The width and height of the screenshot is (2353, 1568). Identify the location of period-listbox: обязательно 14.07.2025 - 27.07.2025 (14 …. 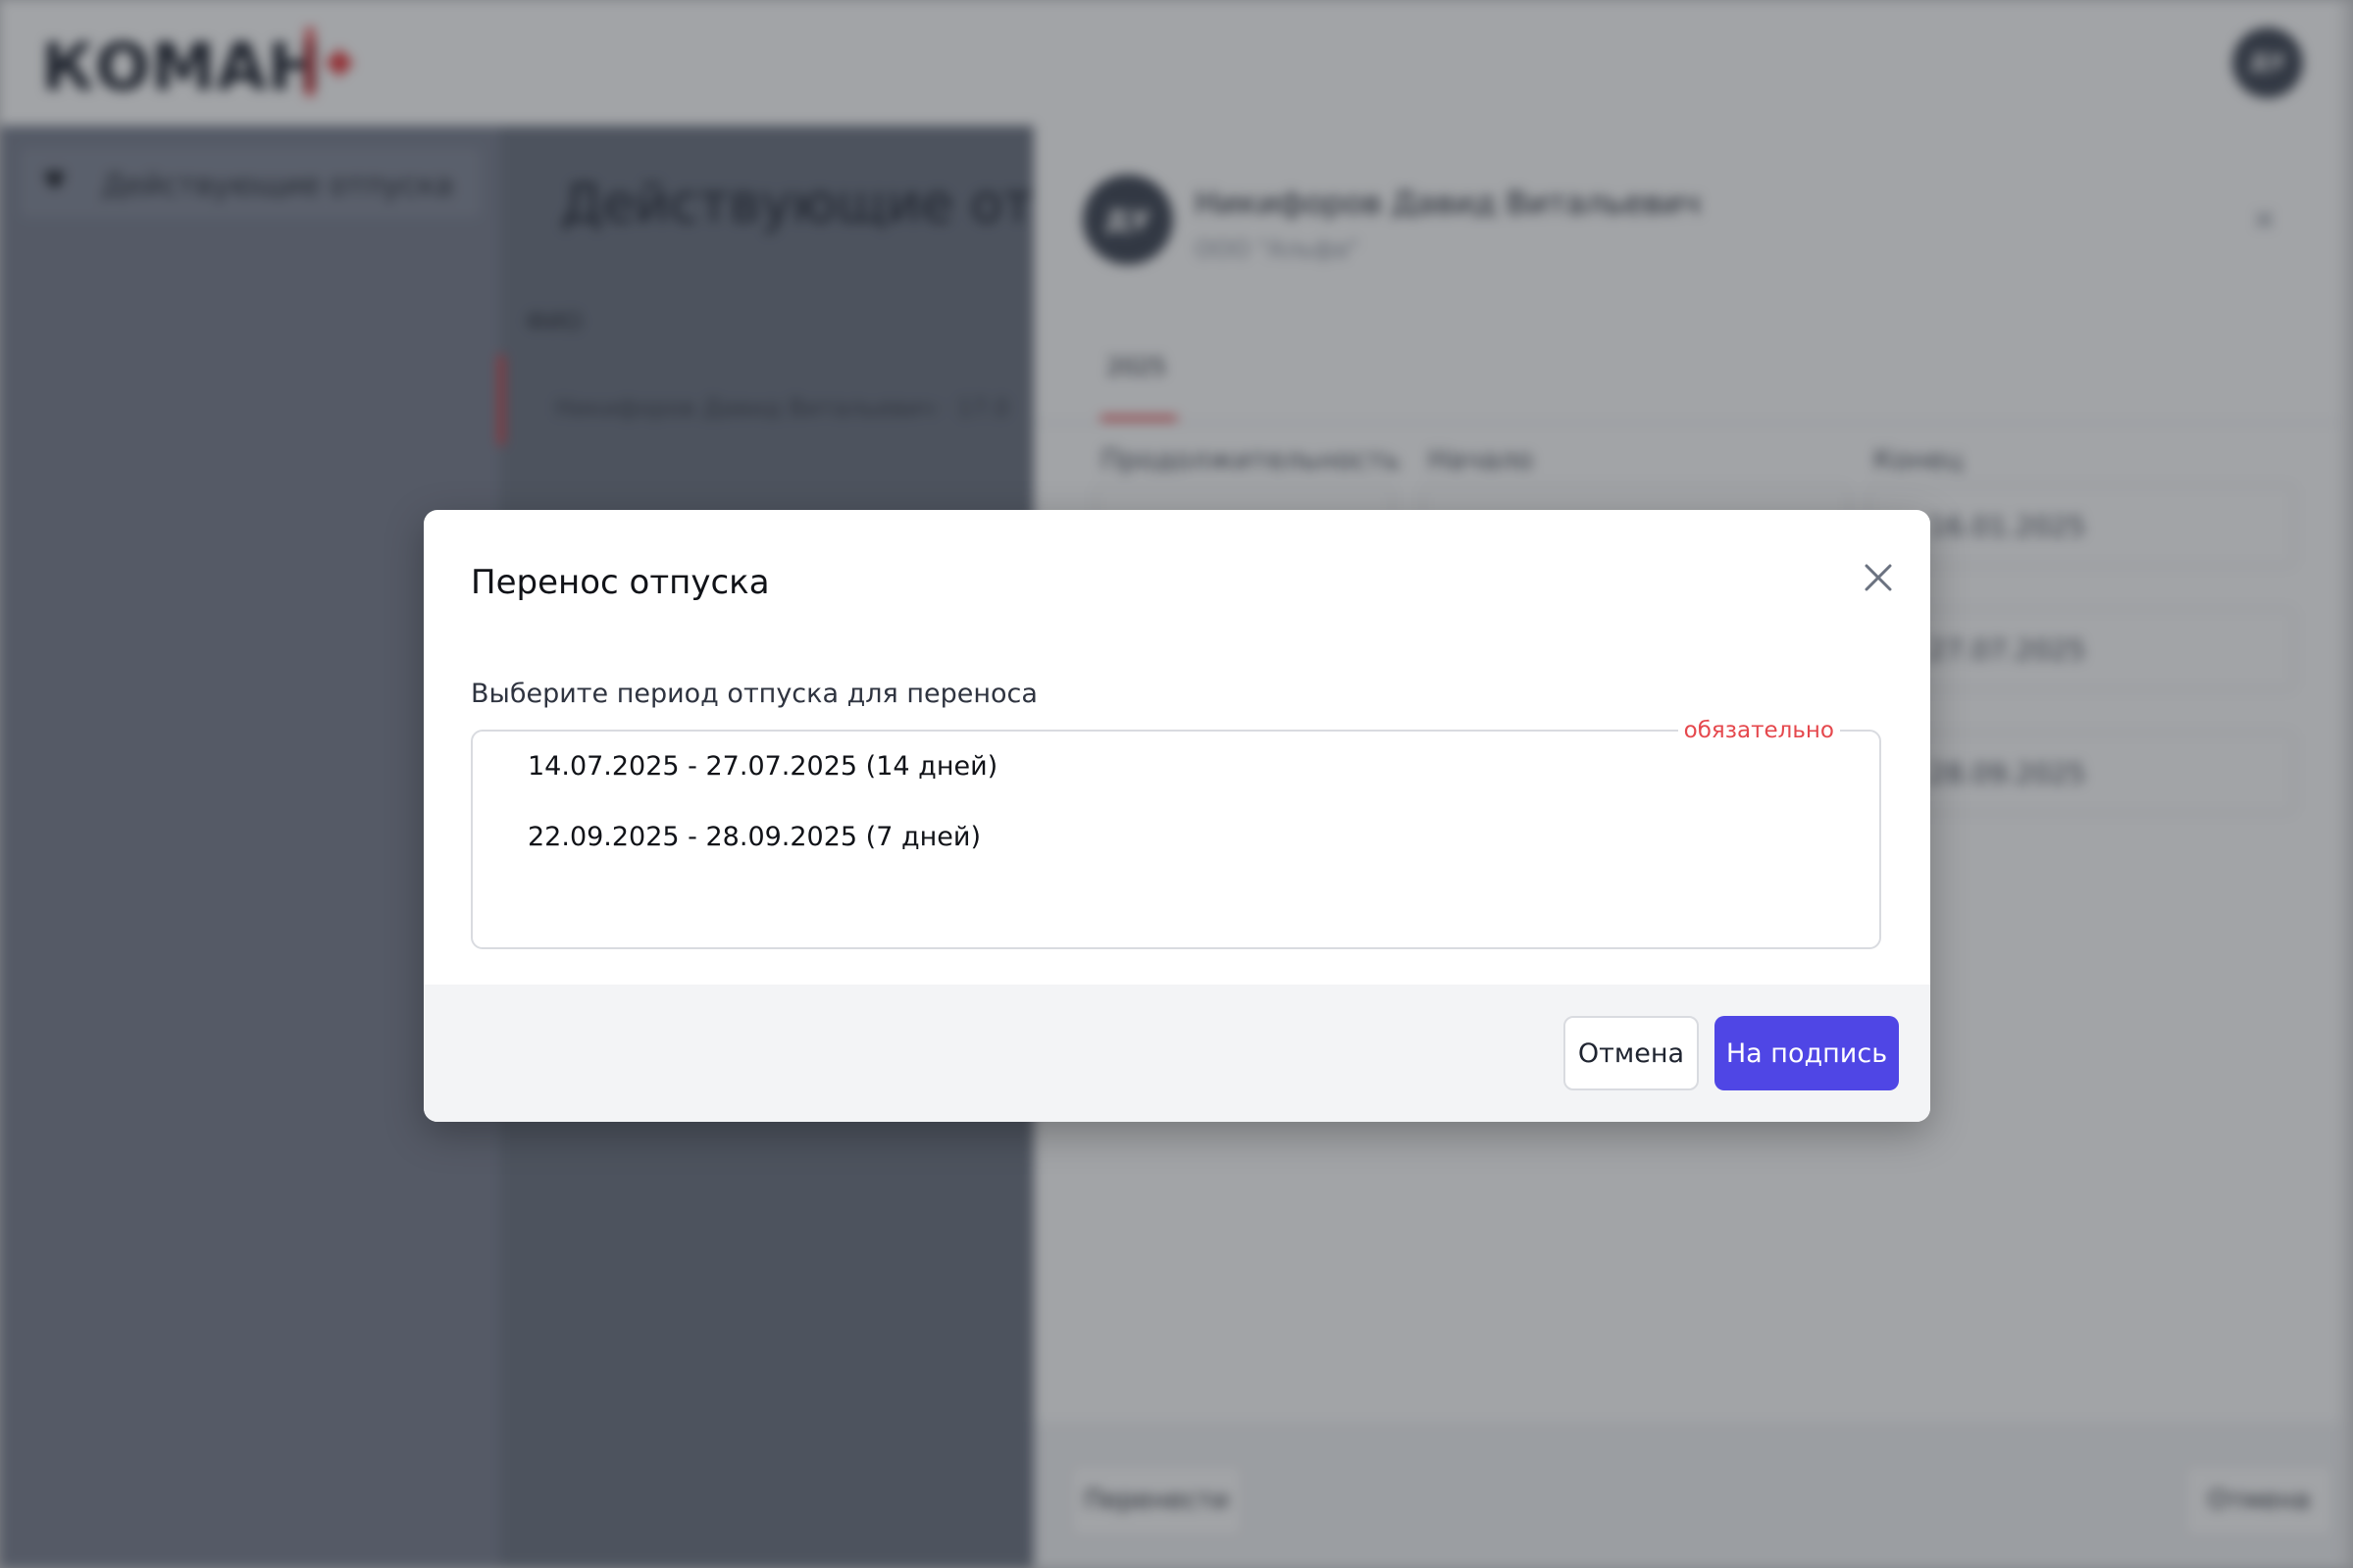
(1176, 833).